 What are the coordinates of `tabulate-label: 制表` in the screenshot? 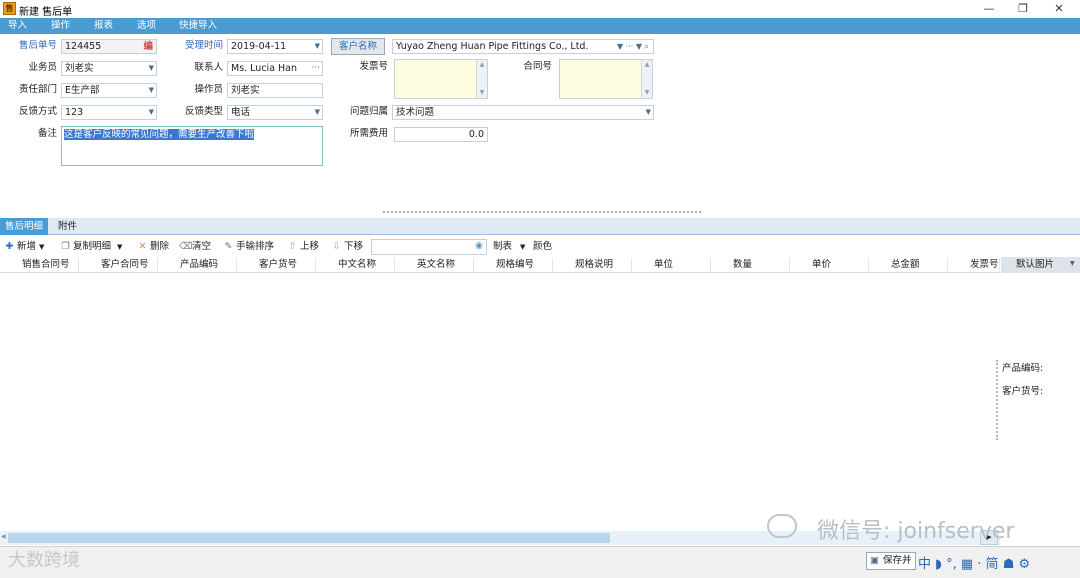 It's located at (503, 246).